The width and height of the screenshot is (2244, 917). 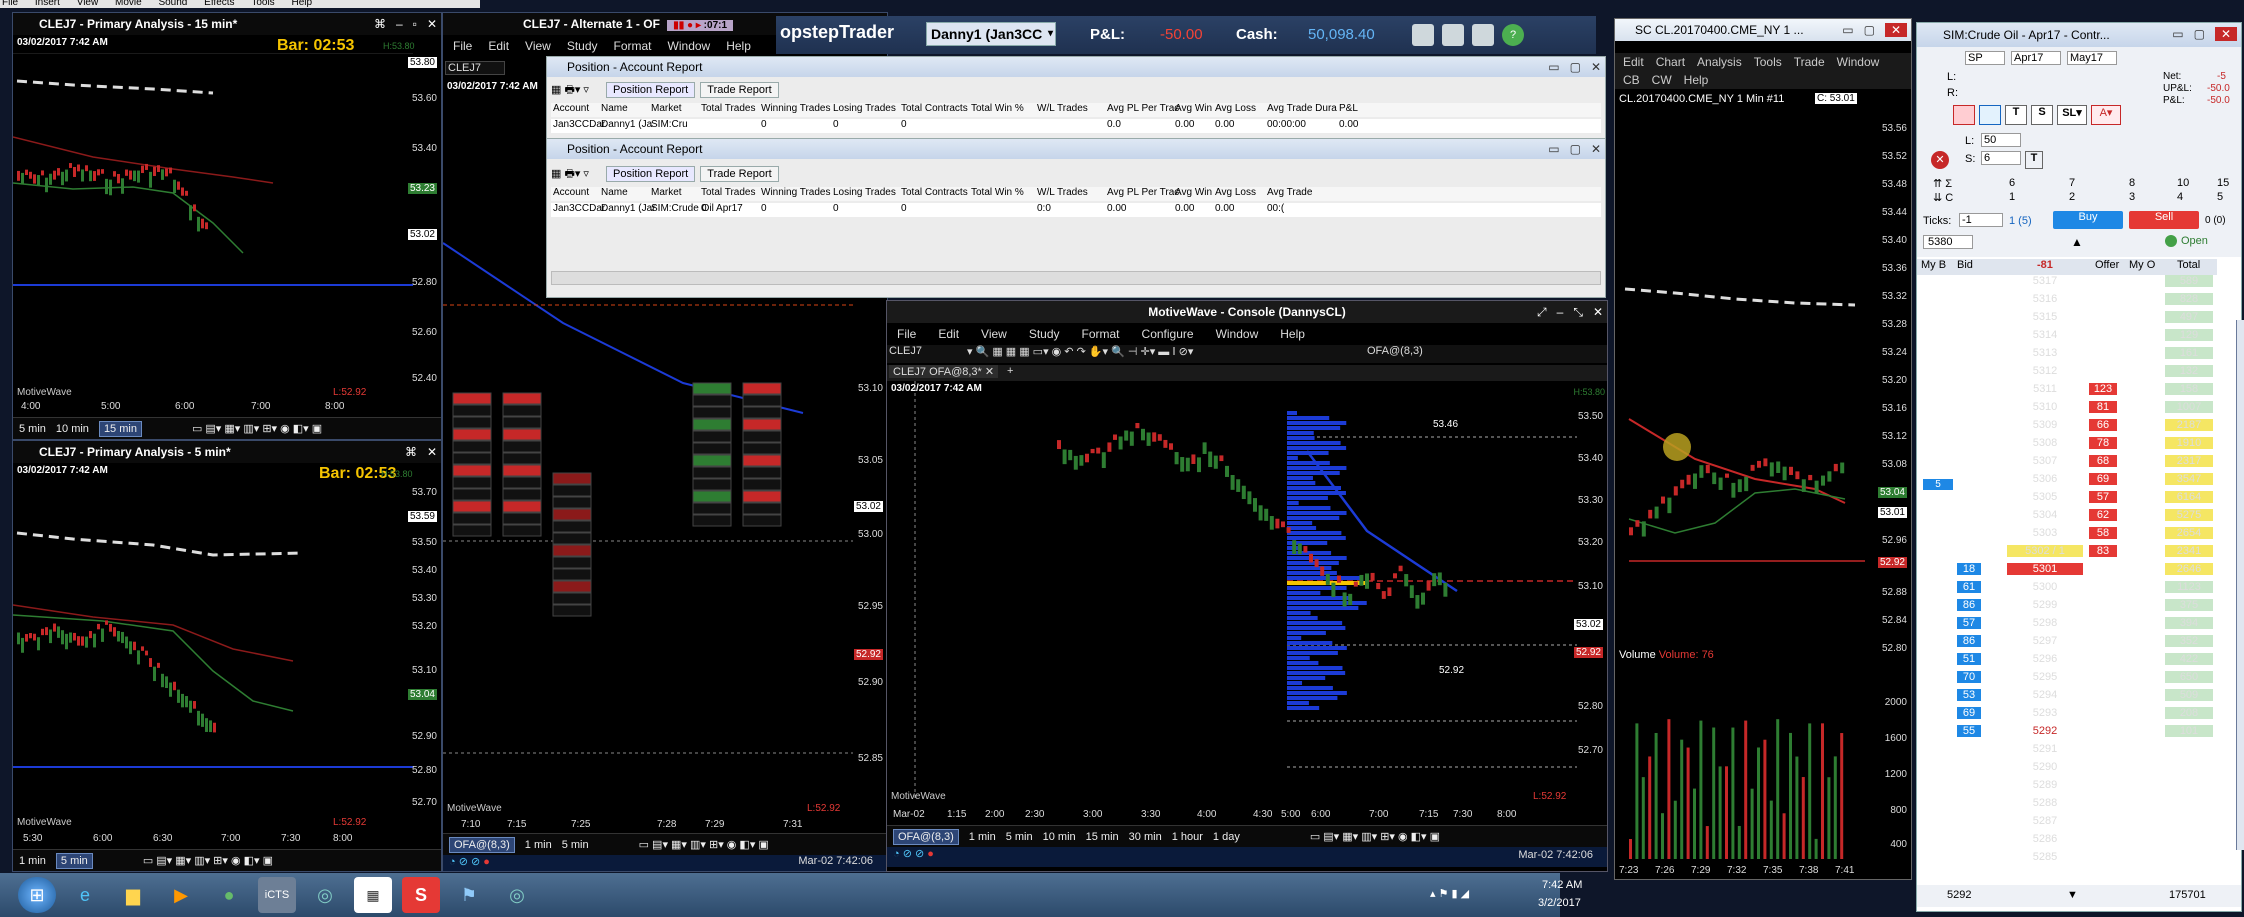 I want to click on tf-1hour: 1 hour, so click(x=1187, y=837).